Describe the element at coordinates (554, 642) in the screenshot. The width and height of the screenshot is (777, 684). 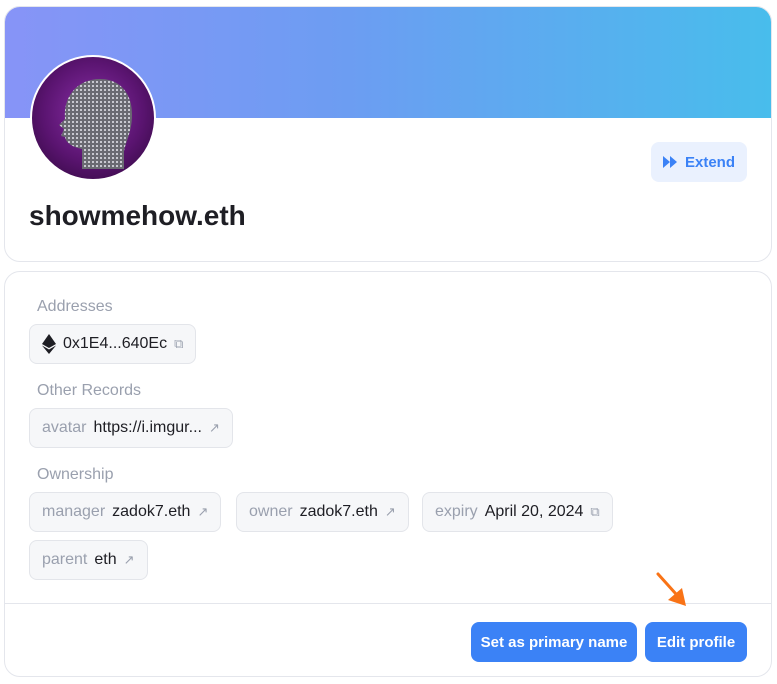
I see `set-primary-name-button: Set as primary name` at that location.